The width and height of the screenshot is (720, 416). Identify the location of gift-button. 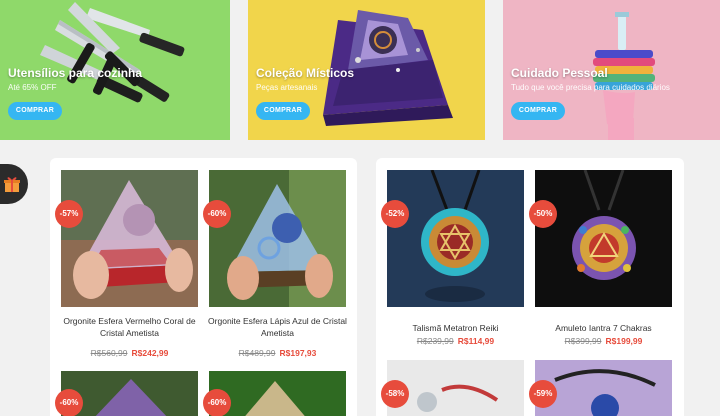
(14, 184).